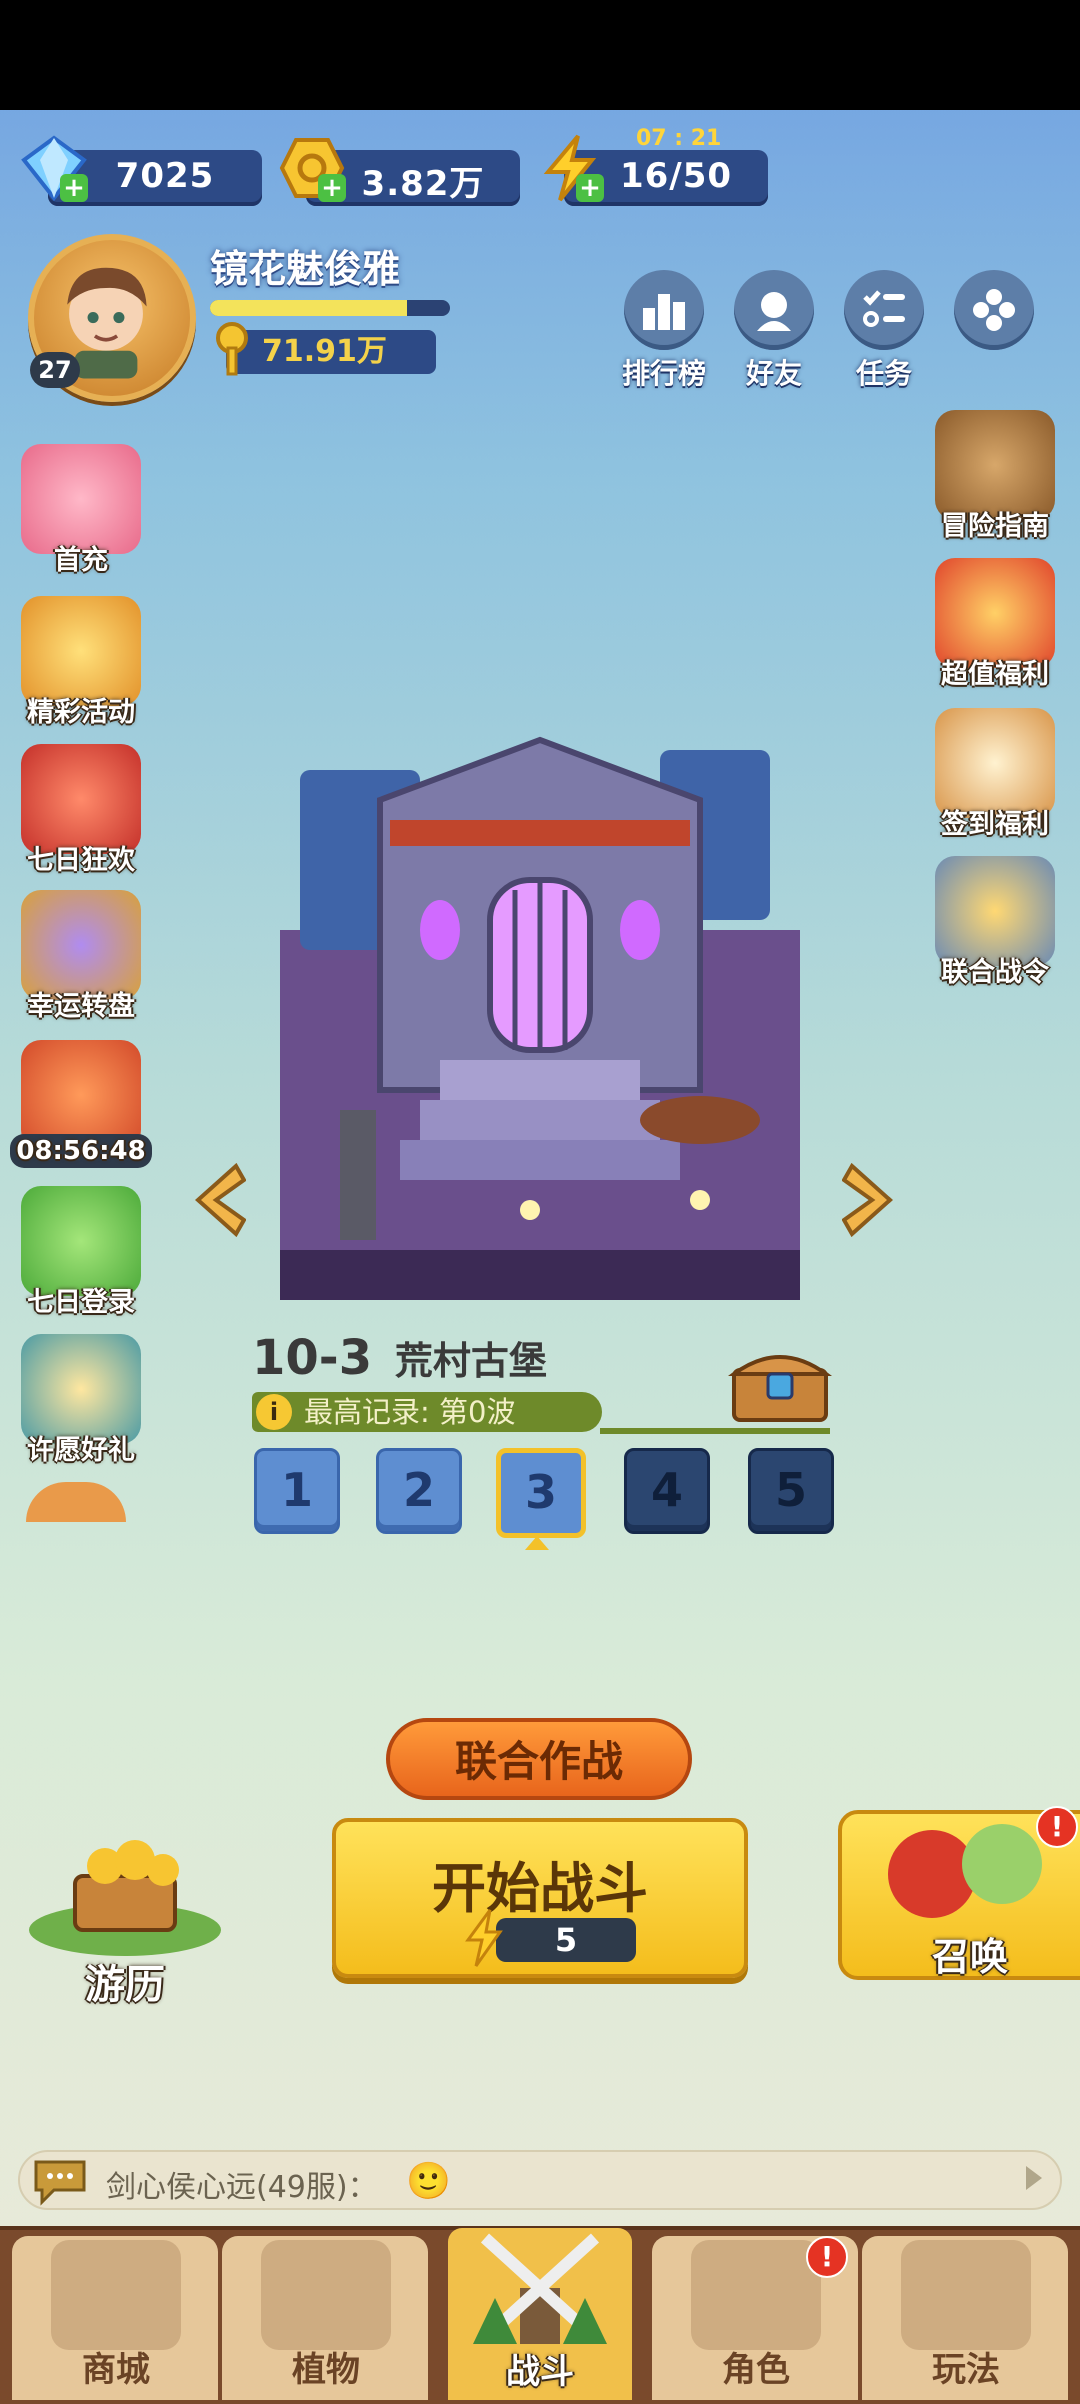  What do you see at coordinates (995, 526) in the screenshot?
I see `adventure-guide-label: 冒险指南` at bounding box center [995, 526].